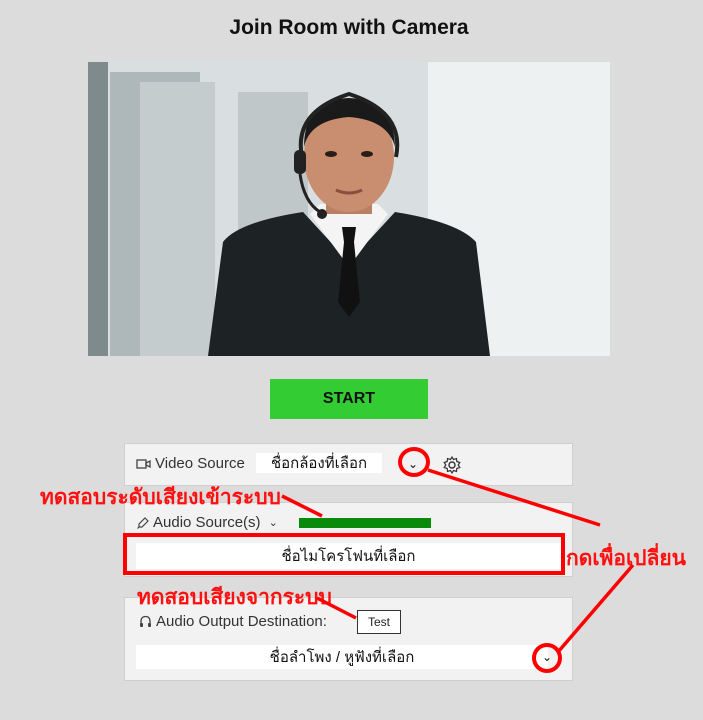 Image resolution: width=703 pixels, height=720 pixels. Describe the element at coordinates (452, 465) in the screenshot. I see `gear-icon` at that location.